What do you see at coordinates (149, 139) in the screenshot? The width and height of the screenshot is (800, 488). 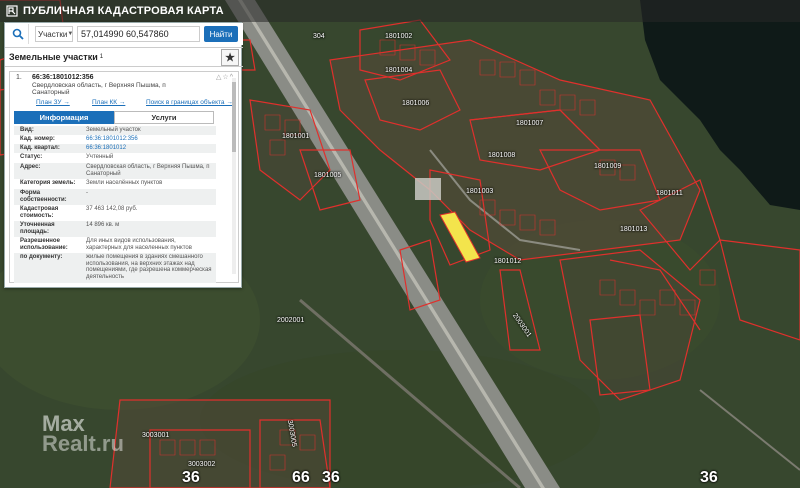 I see `info-value: 66:36:1801012:356` at bounding box center [149, 139].